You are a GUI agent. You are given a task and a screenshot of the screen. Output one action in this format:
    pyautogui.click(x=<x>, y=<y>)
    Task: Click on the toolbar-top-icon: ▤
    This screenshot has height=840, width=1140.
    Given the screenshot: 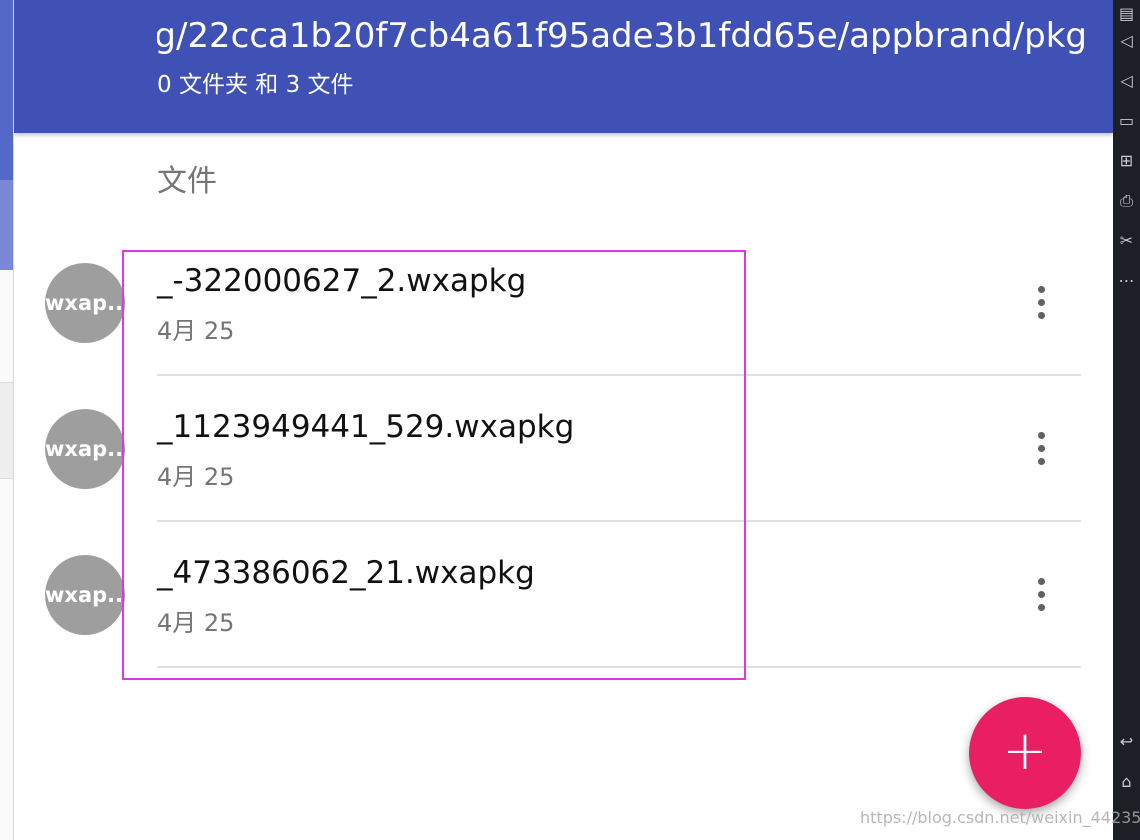 What is the action you would take?
    pyautogui.click(x=1126, y=14)
    